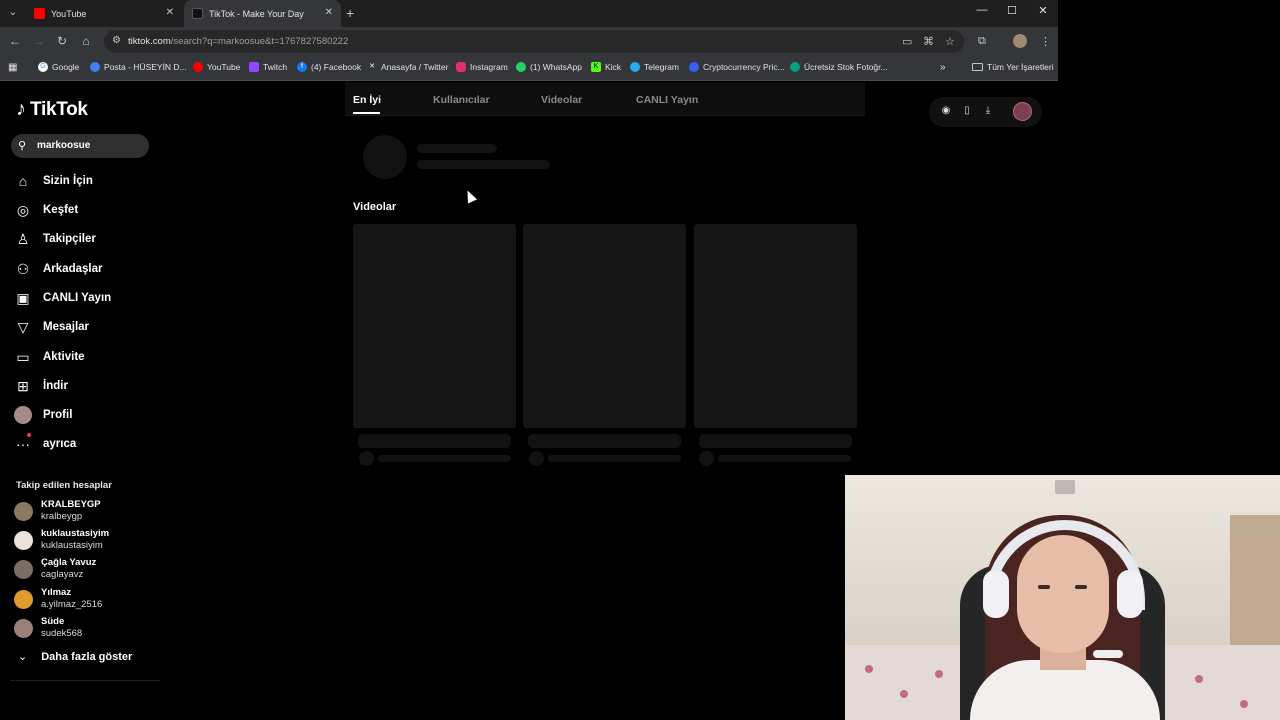 The image size is (1280, 720). Describe the element at coordinates (41, 386) in the screenshot. I see `nav-download: ⊞ İndir` at that location.